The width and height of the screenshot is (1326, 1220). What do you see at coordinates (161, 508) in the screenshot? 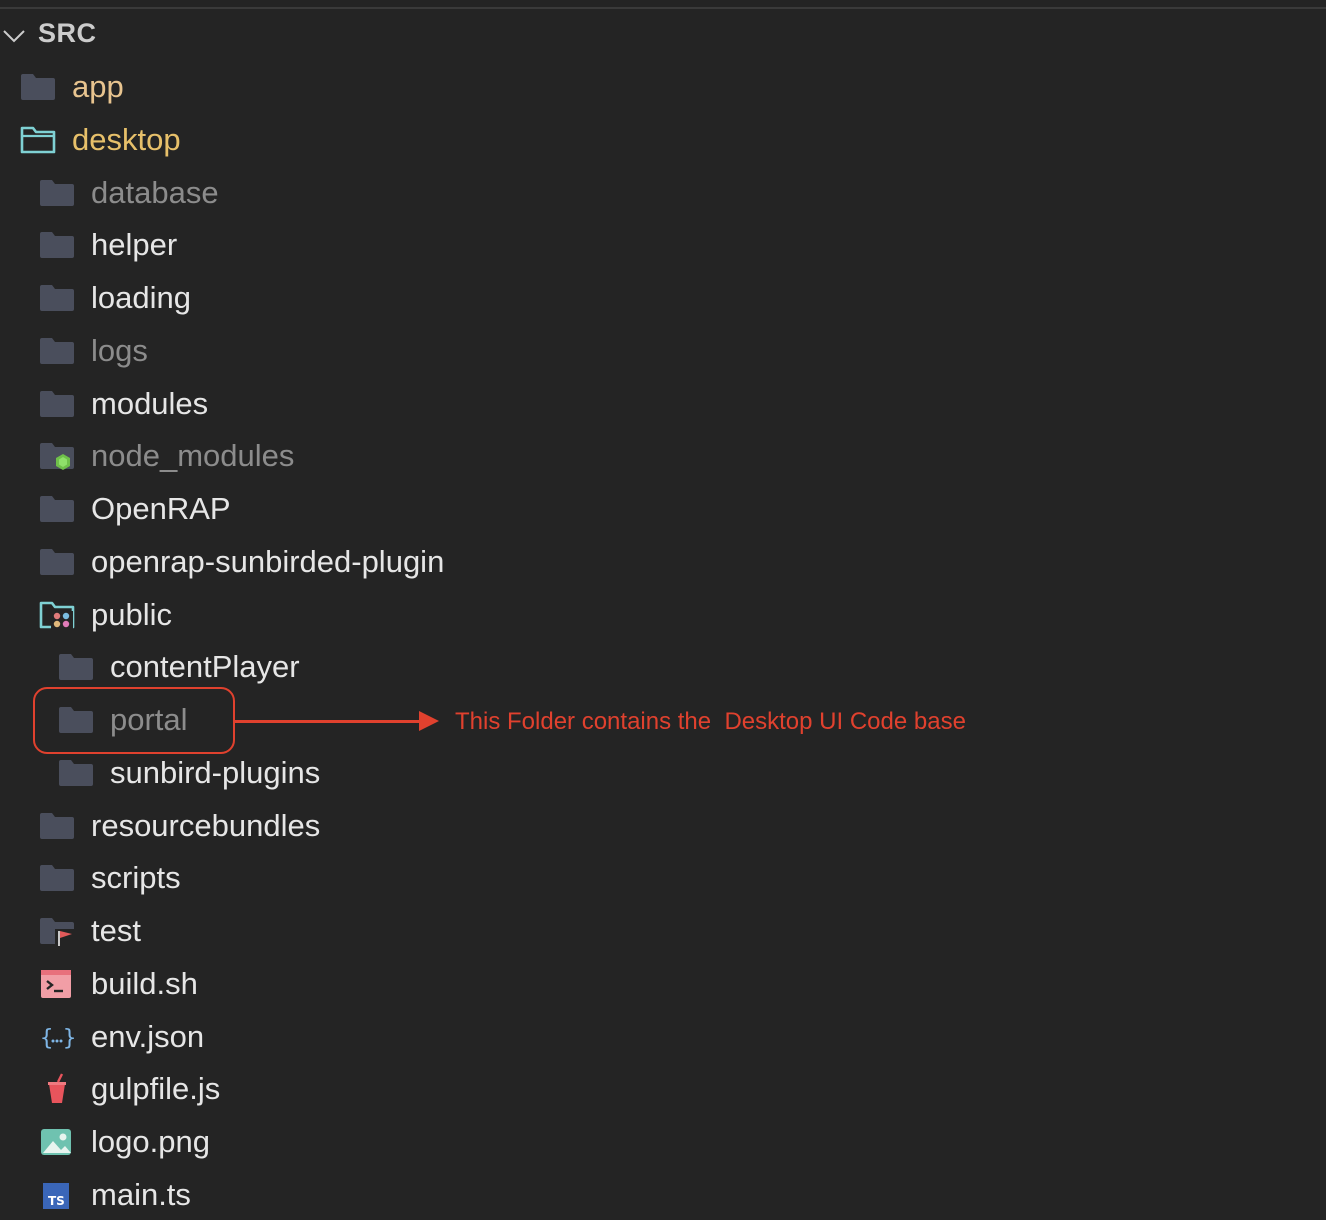
I see `tree-item-label: OpenRAP` at bounding box center [161, 508].